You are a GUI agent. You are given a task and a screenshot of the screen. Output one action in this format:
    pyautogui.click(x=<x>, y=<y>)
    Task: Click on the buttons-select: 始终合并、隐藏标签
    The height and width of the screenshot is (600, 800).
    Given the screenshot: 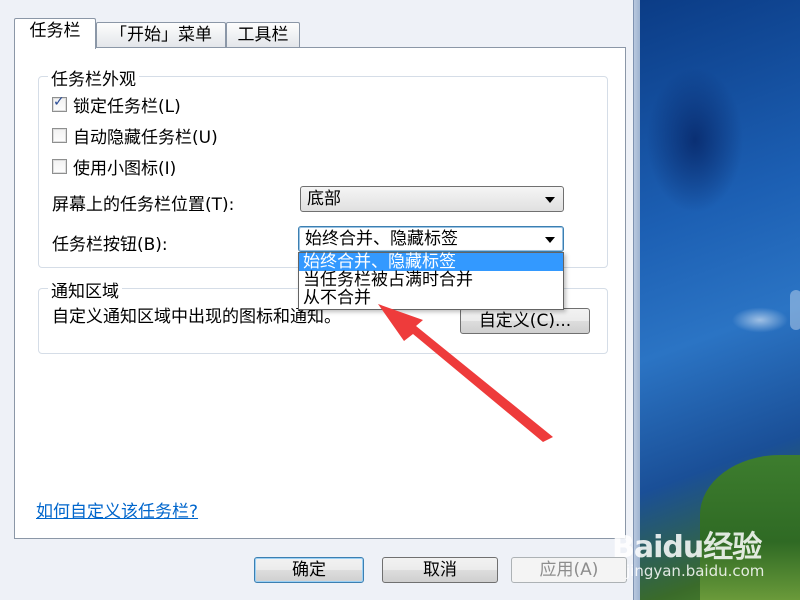 What is the action you would take?
    pyautogui.click(x=431, y=239)
    